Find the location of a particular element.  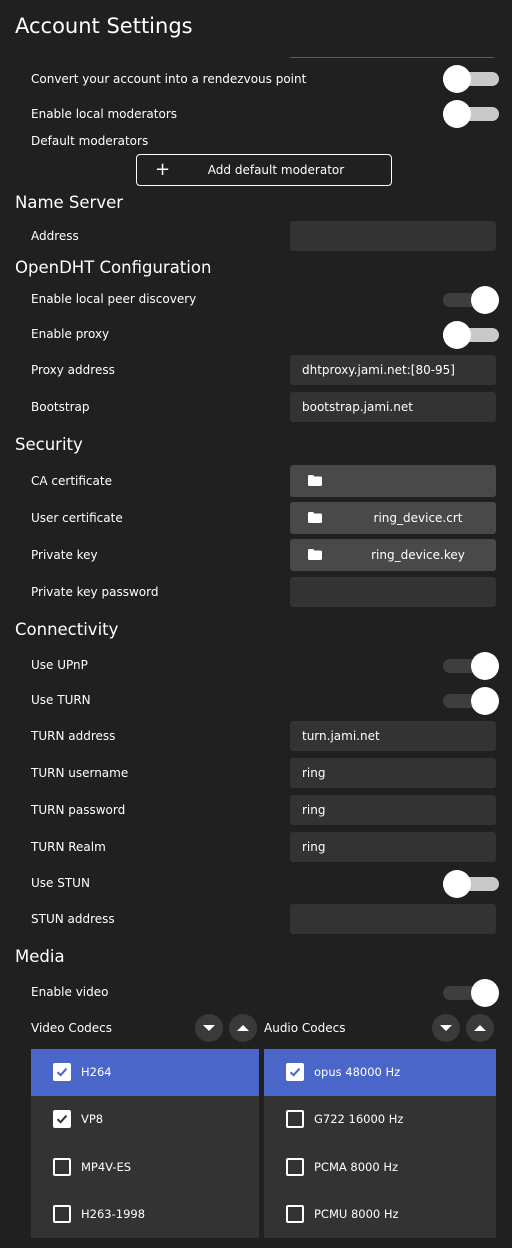

turn-username-input: ring is located at coordinates (393, 773).